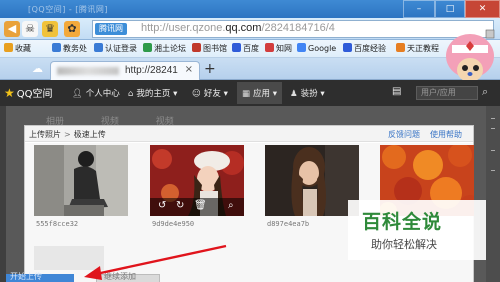  What do you see at coordinates (402, 222) in the screenshot?
I see `watermark-title: 百科全说` at bounding box center [402, 222].